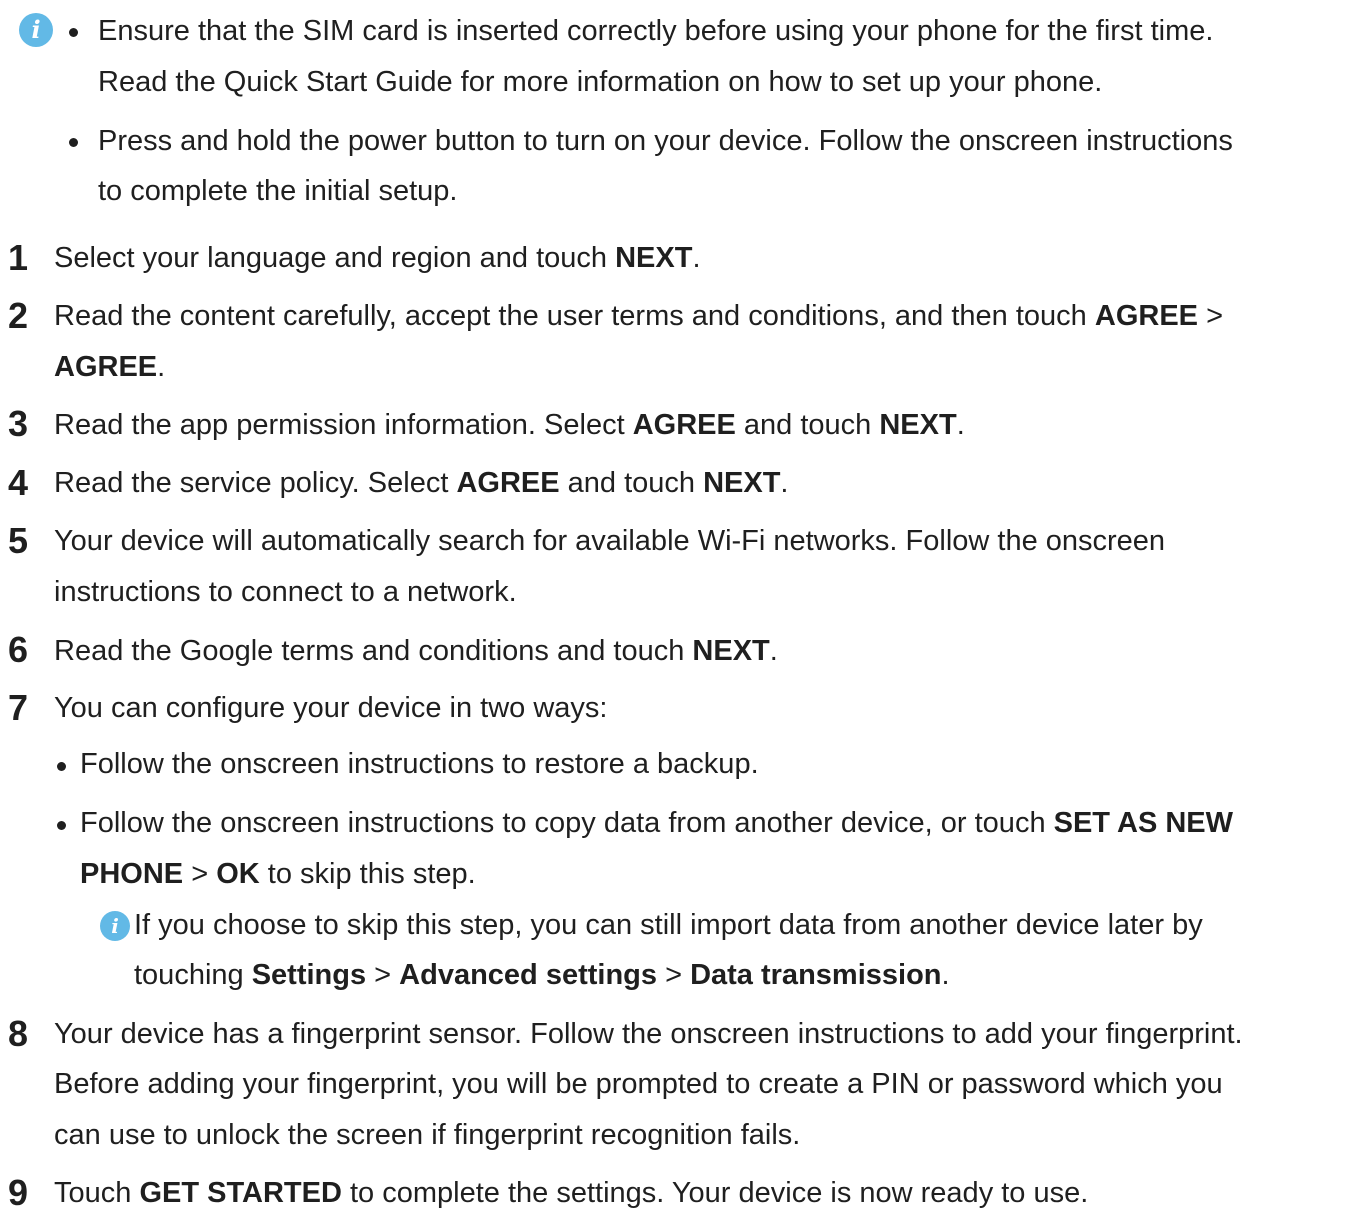 The image size is (1370, 1219). I want to click on step-number: 7, so click(18, 707).